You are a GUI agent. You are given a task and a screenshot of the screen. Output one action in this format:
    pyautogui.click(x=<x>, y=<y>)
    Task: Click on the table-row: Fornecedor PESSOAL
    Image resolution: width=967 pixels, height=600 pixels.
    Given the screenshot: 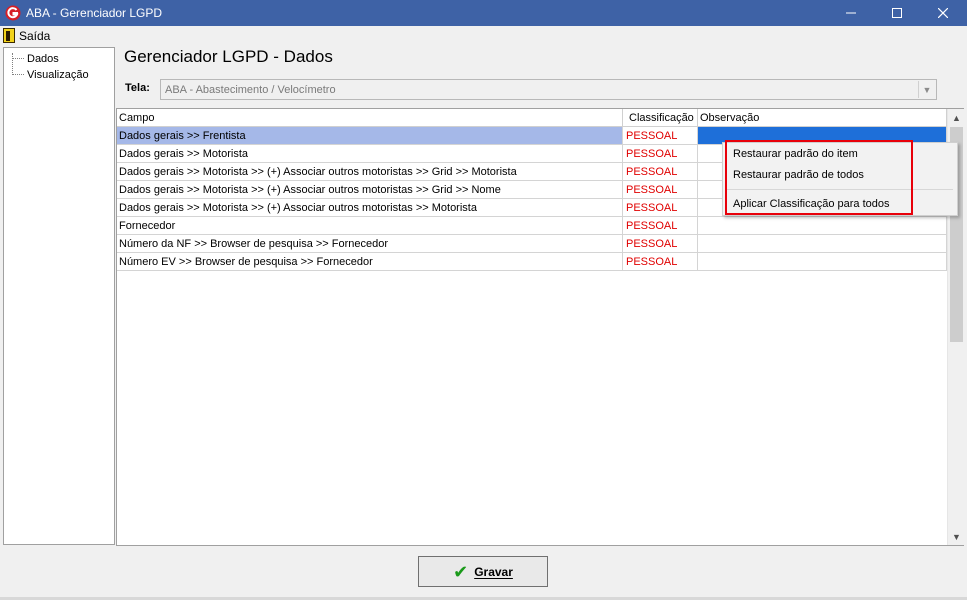 What is the action you would take?
    pyautogui.click(x=532, y=226)
    